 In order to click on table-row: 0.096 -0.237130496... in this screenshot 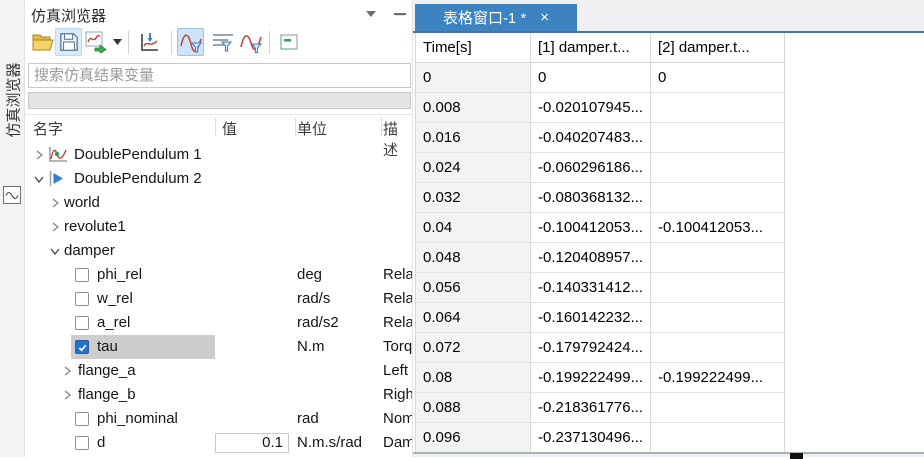, I will do `click(600, 438)`.